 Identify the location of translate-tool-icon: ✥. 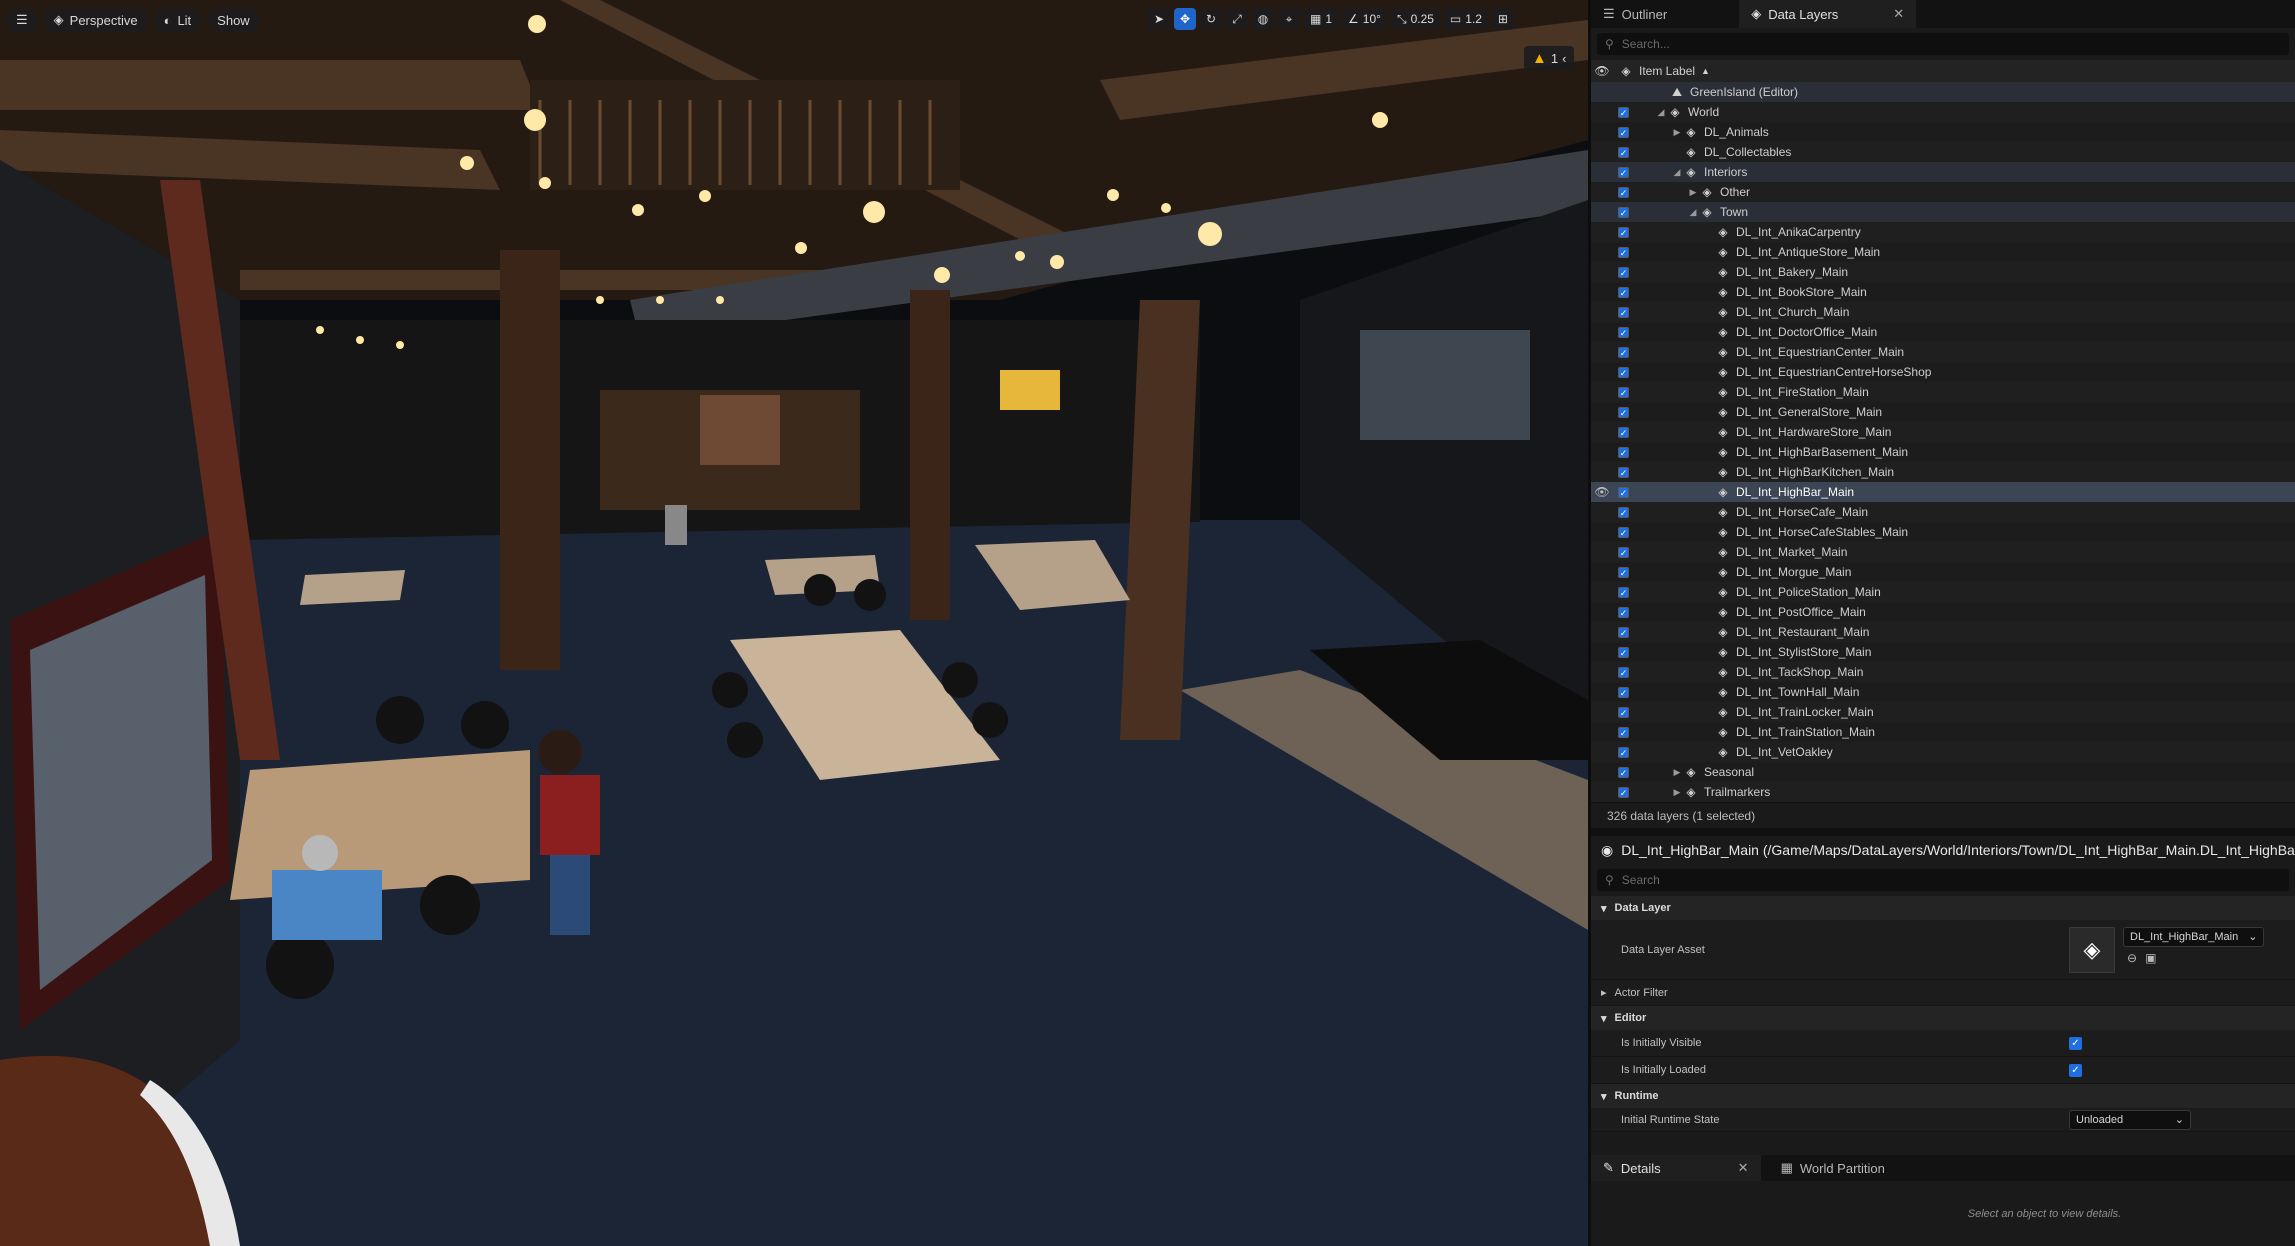
(1185, 19).